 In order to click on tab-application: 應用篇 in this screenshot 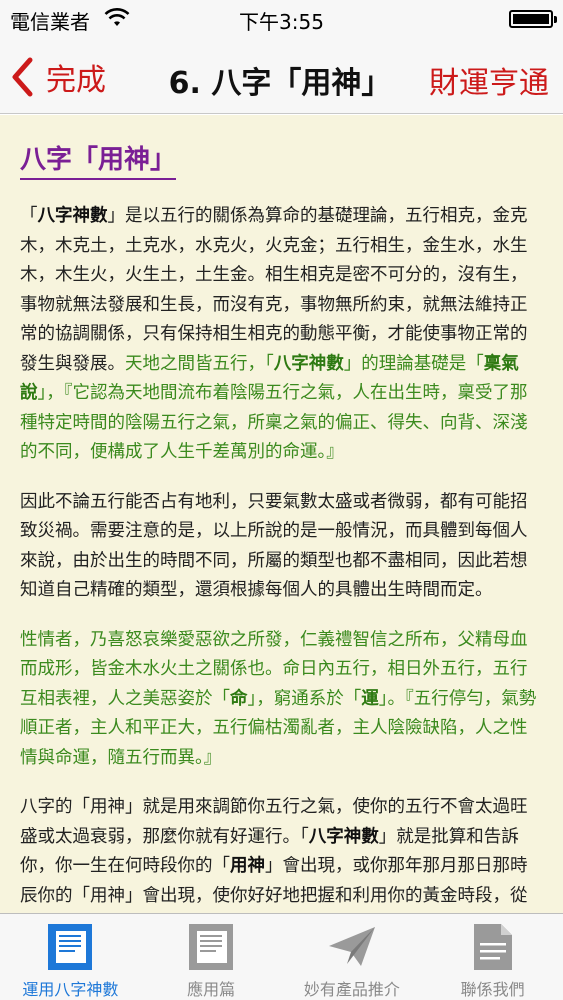, I will do `click(211, 957)`.